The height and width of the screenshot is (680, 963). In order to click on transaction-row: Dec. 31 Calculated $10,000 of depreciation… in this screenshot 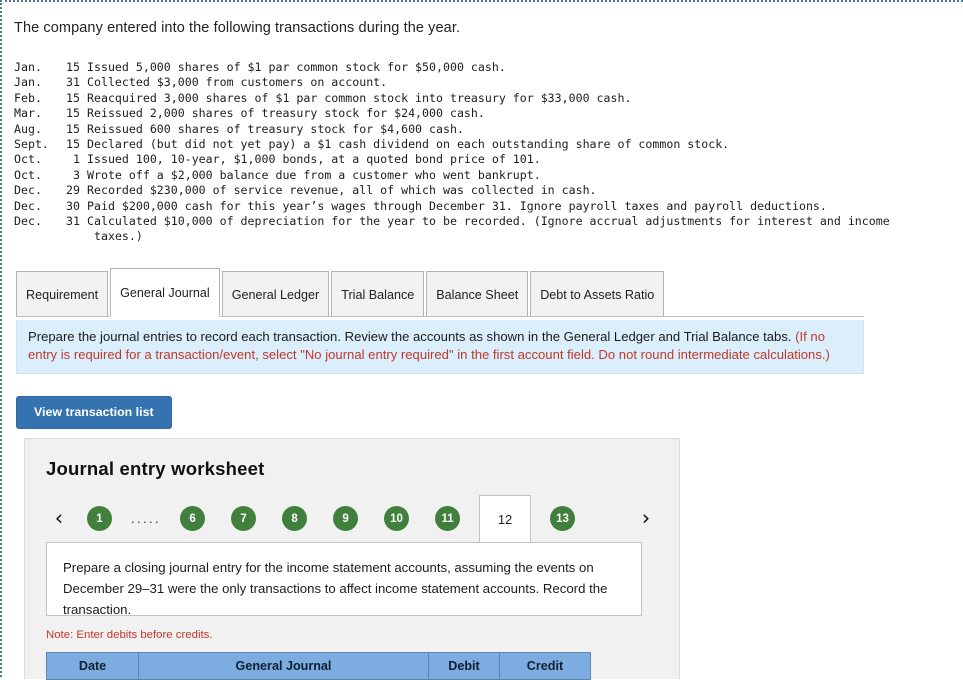, I will do `click(452, 221)`.